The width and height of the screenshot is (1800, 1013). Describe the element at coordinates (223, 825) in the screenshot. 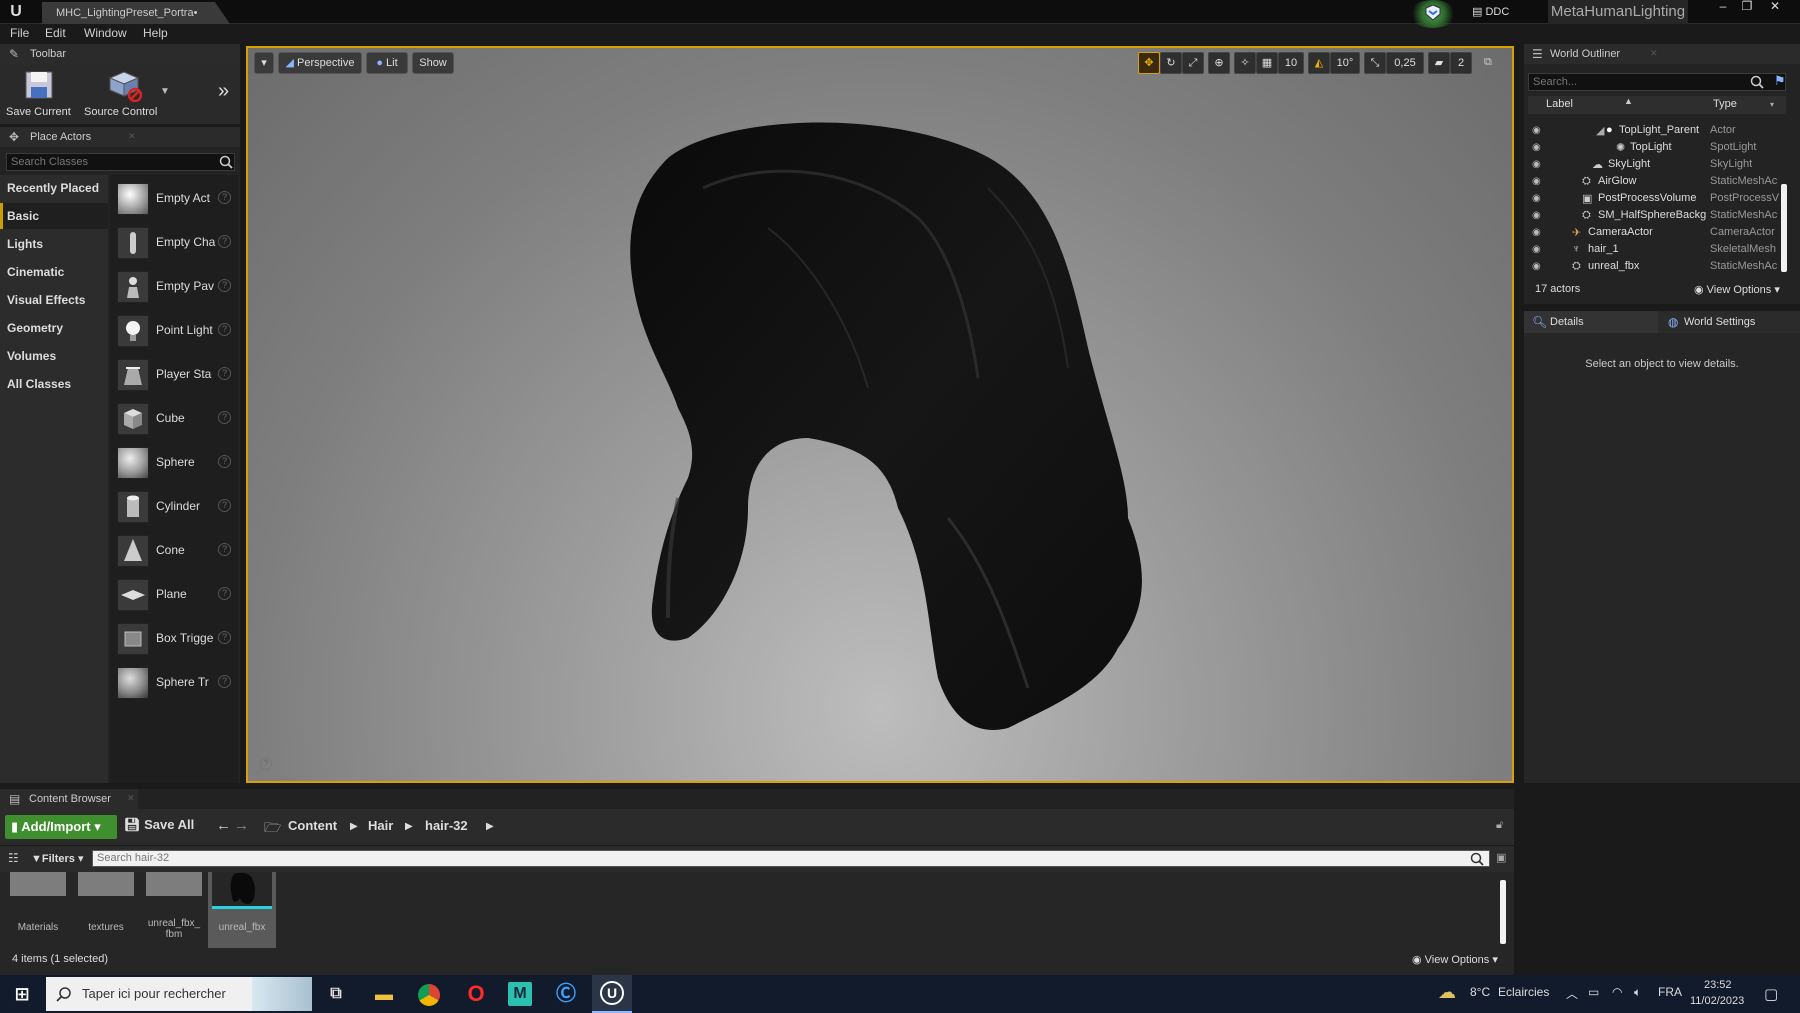

I see `back-arrow-icon: ←` at that location.